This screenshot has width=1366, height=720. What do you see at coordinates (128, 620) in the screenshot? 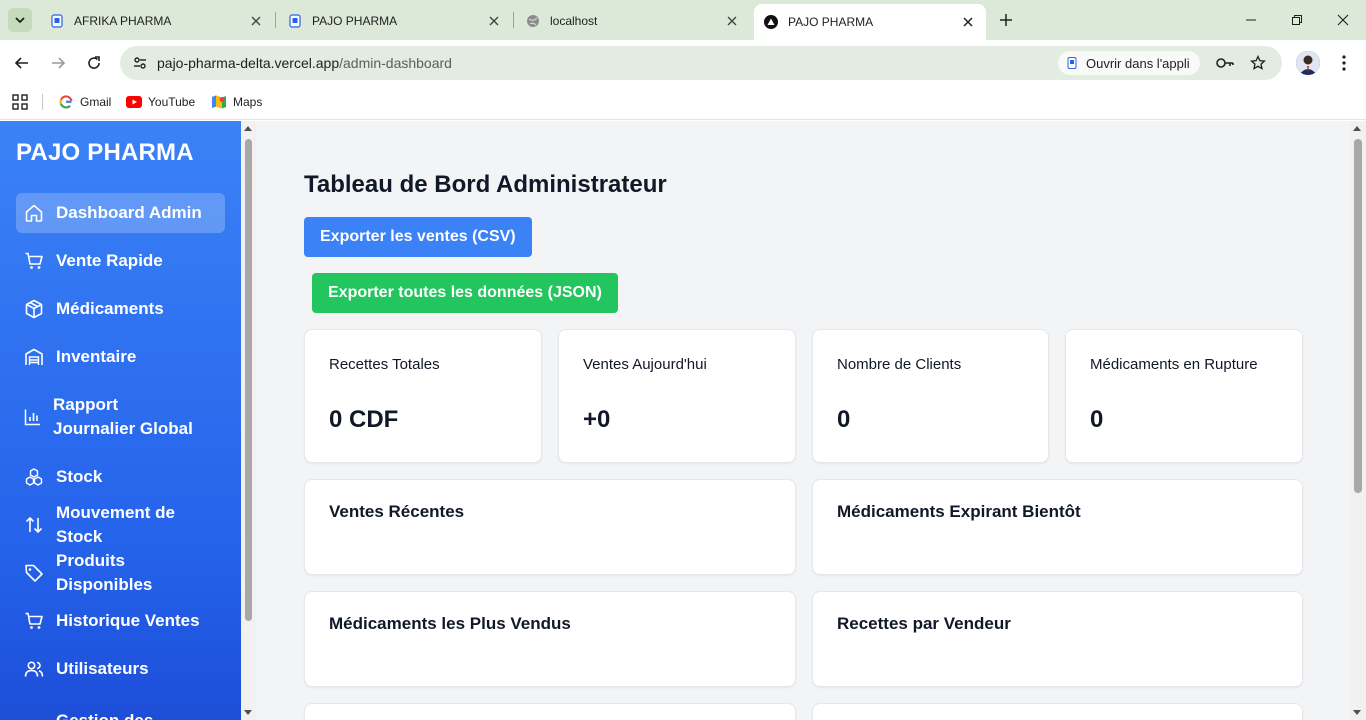
I see `sidebar-item-label: Historique Ventes` at bounding box center [128, 620].